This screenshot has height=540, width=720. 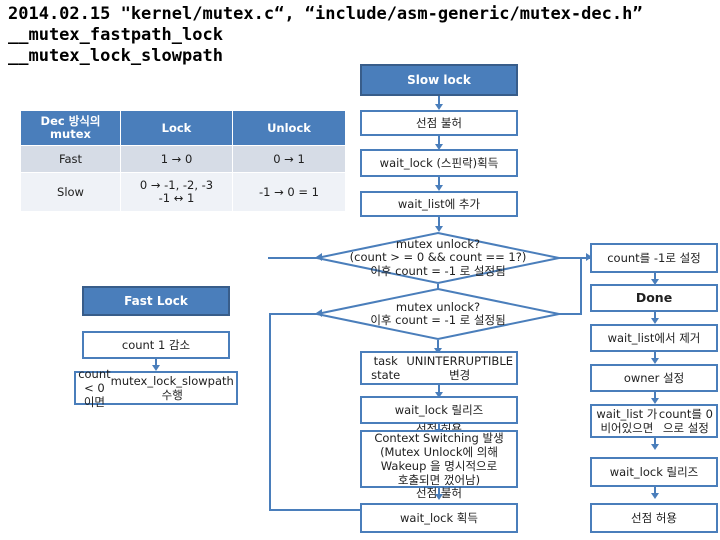 What do you see at coordinates (654, 472) in the screenshot?
I see `release-waitlock-right-box: wait_lock 릴리즈` at bounding box center [654, 472].